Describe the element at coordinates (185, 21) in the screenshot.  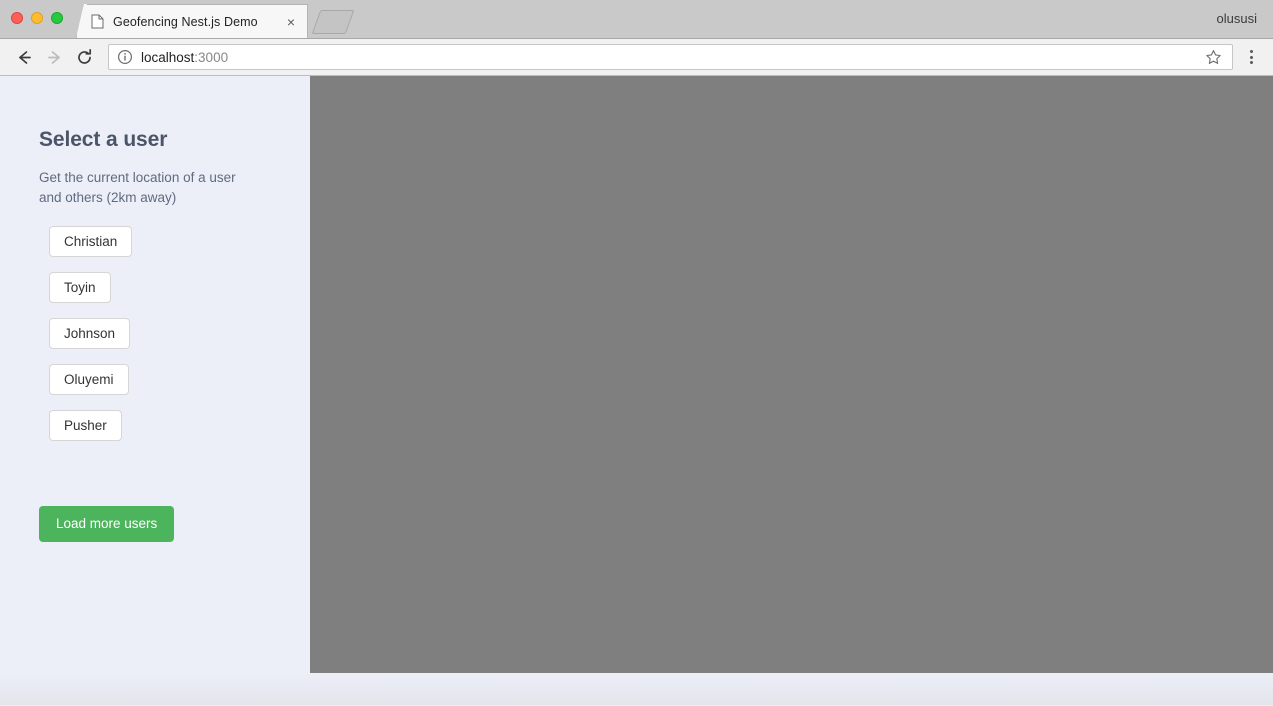
I see `tab-title: Geofencing Nest.js Demo` at that location.